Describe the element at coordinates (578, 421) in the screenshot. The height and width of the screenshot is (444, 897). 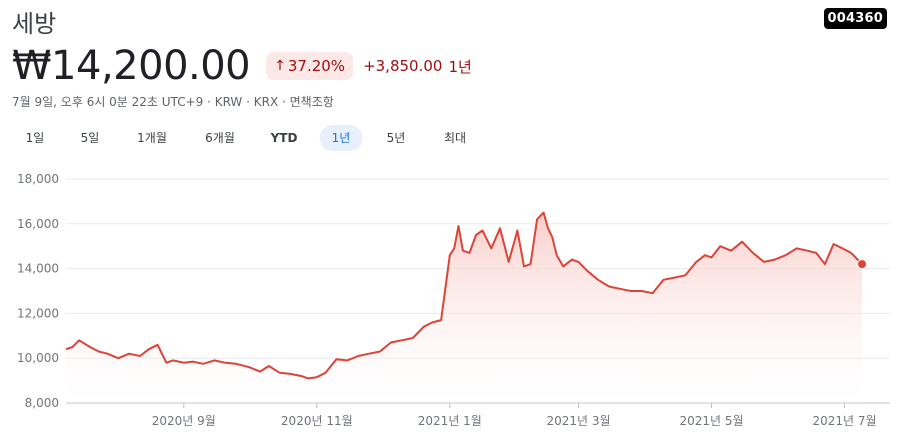
I see `x-tick-label: 2021년 3월` at that location.